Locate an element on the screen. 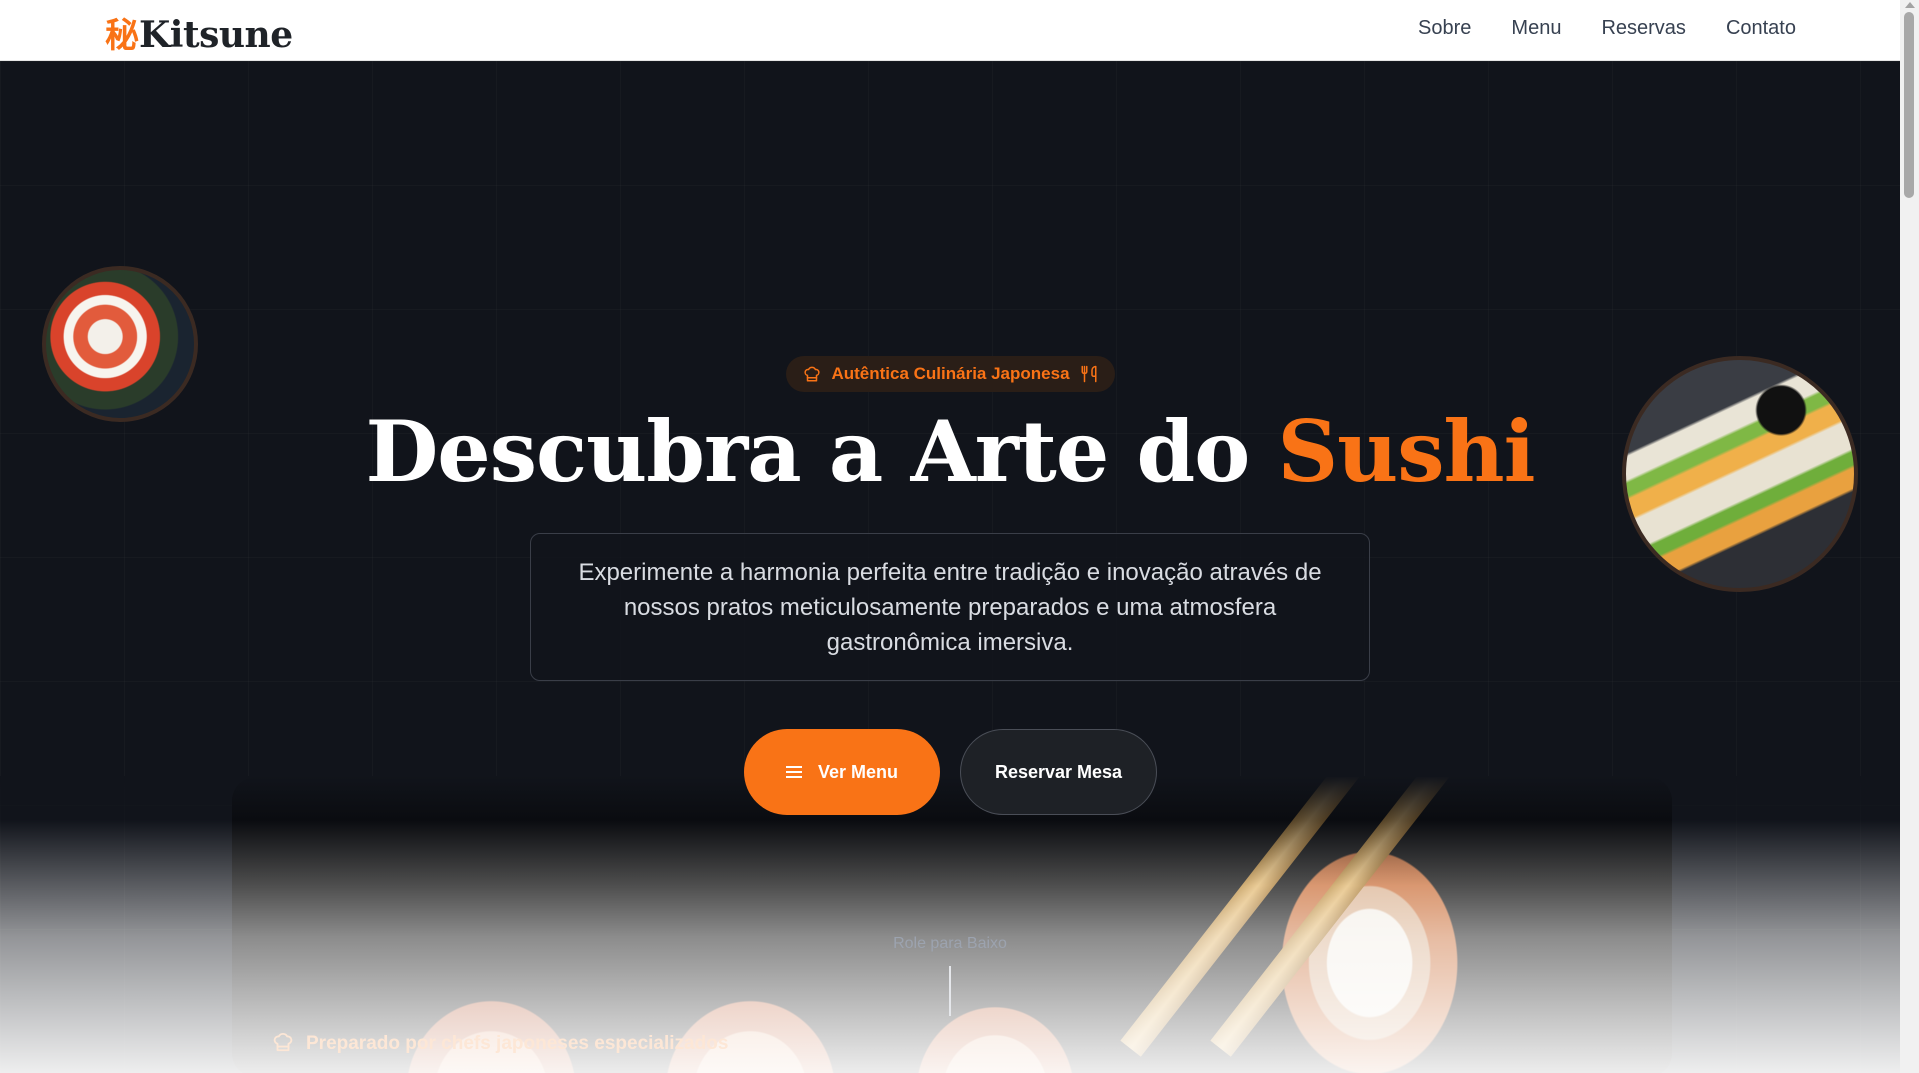 The height and width of the screenshot is (1073, 1919). page-scrollbar is located at coordinates (1909, 536).